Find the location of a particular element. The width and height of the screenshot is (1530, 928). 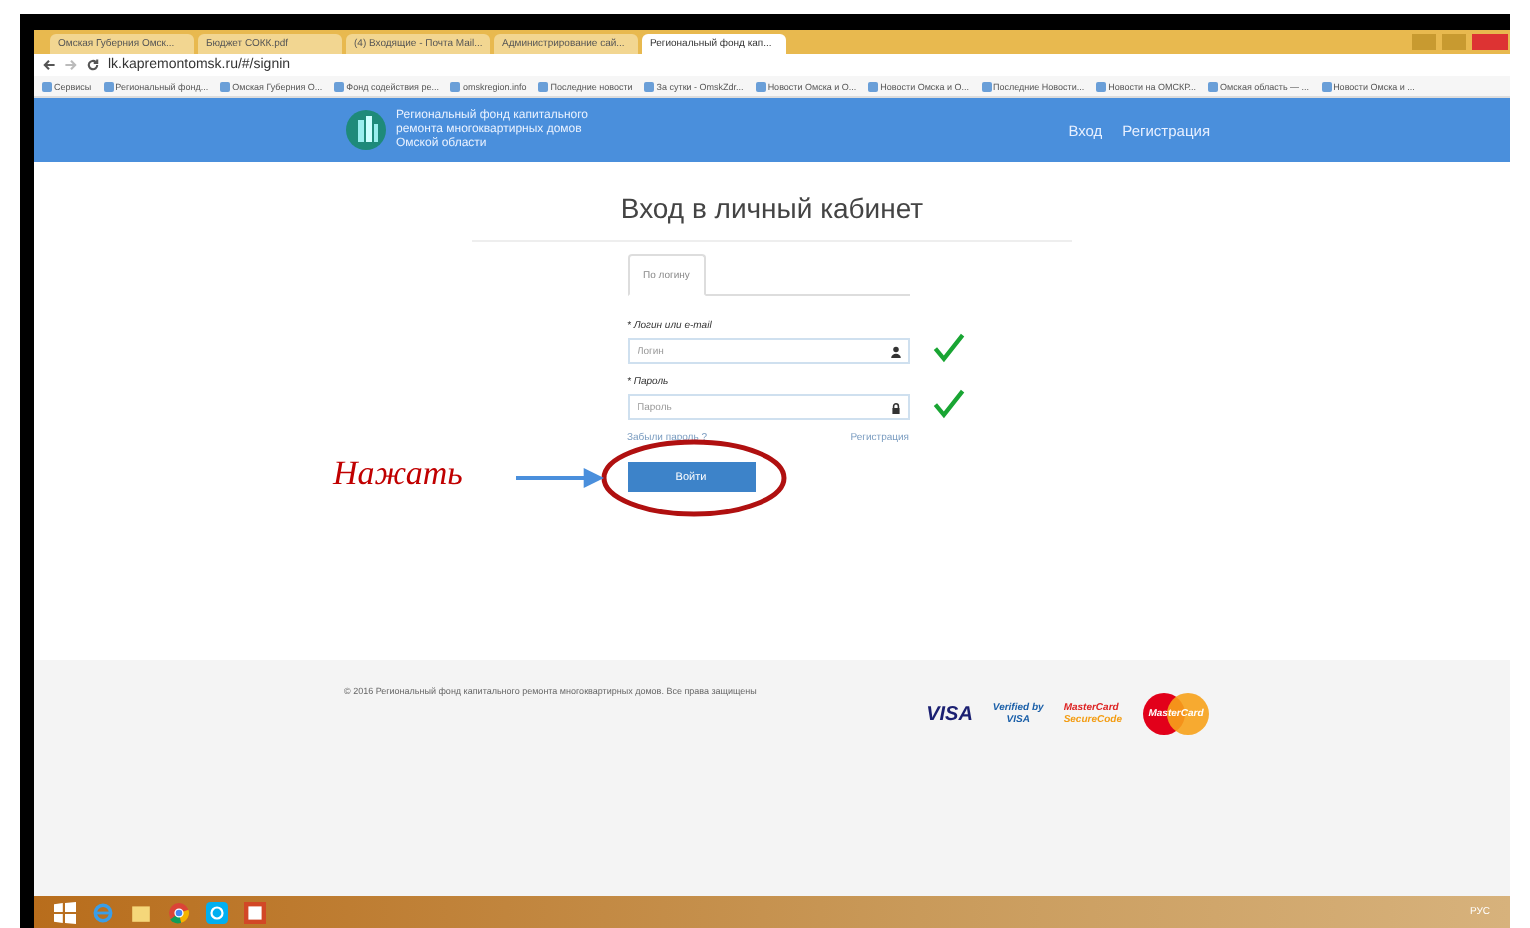

lock-icon is located at coordinates (895, 407).